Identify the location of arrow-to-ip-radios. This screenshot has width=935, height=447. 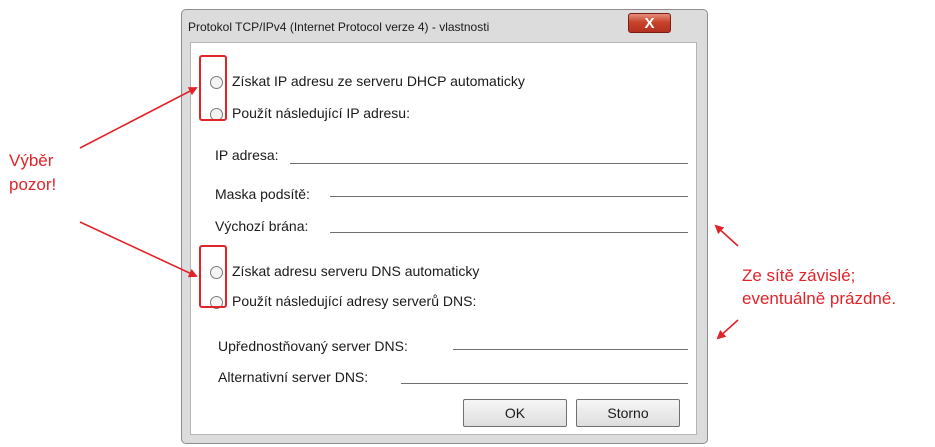
(138, 118).